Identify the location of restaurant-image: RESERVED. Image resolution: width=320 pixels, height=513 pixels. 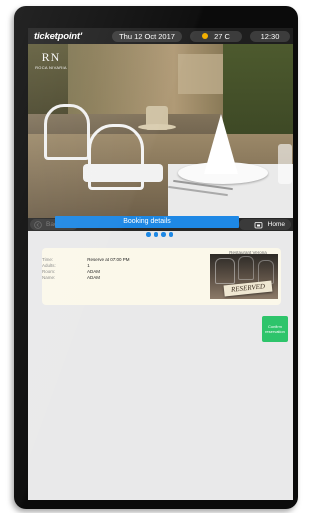
(244, 276).